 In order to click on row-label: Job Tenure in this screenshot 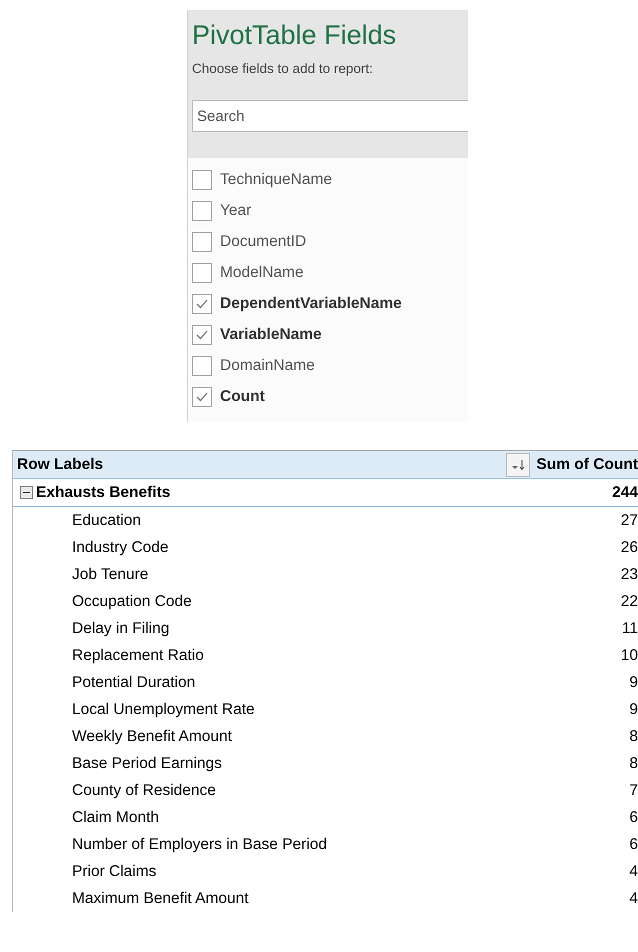, I will do `click(110, 575)`.